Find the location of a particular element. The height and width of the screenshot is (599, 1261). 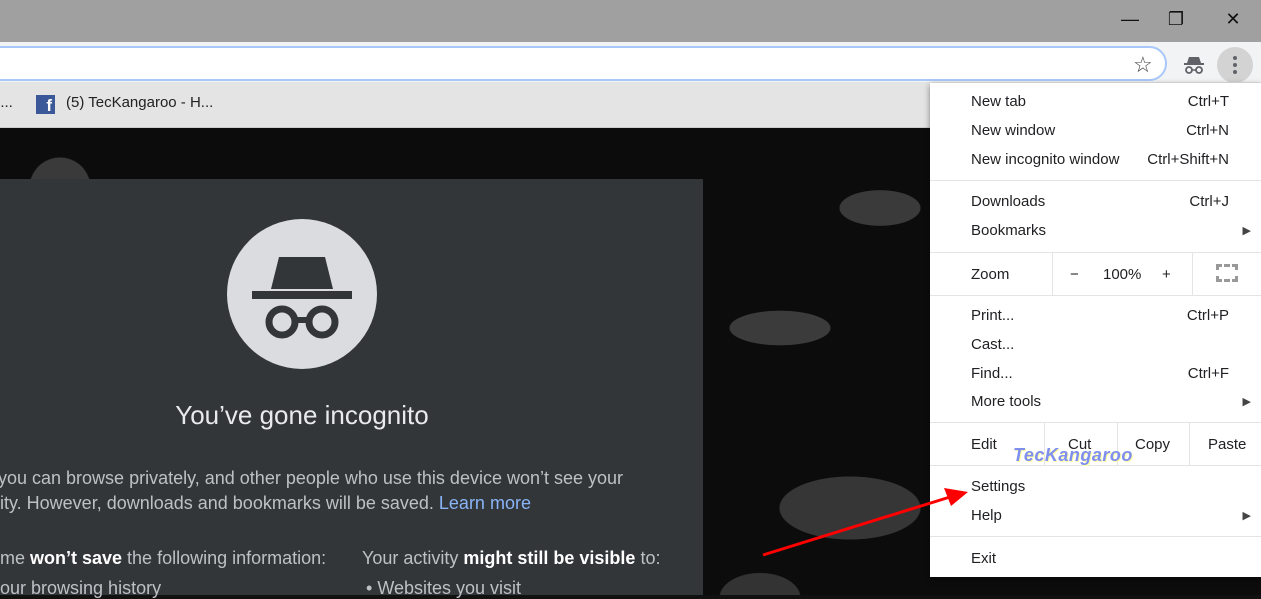

wont-save-item: our browsing history is located at coordinates (81, 588).